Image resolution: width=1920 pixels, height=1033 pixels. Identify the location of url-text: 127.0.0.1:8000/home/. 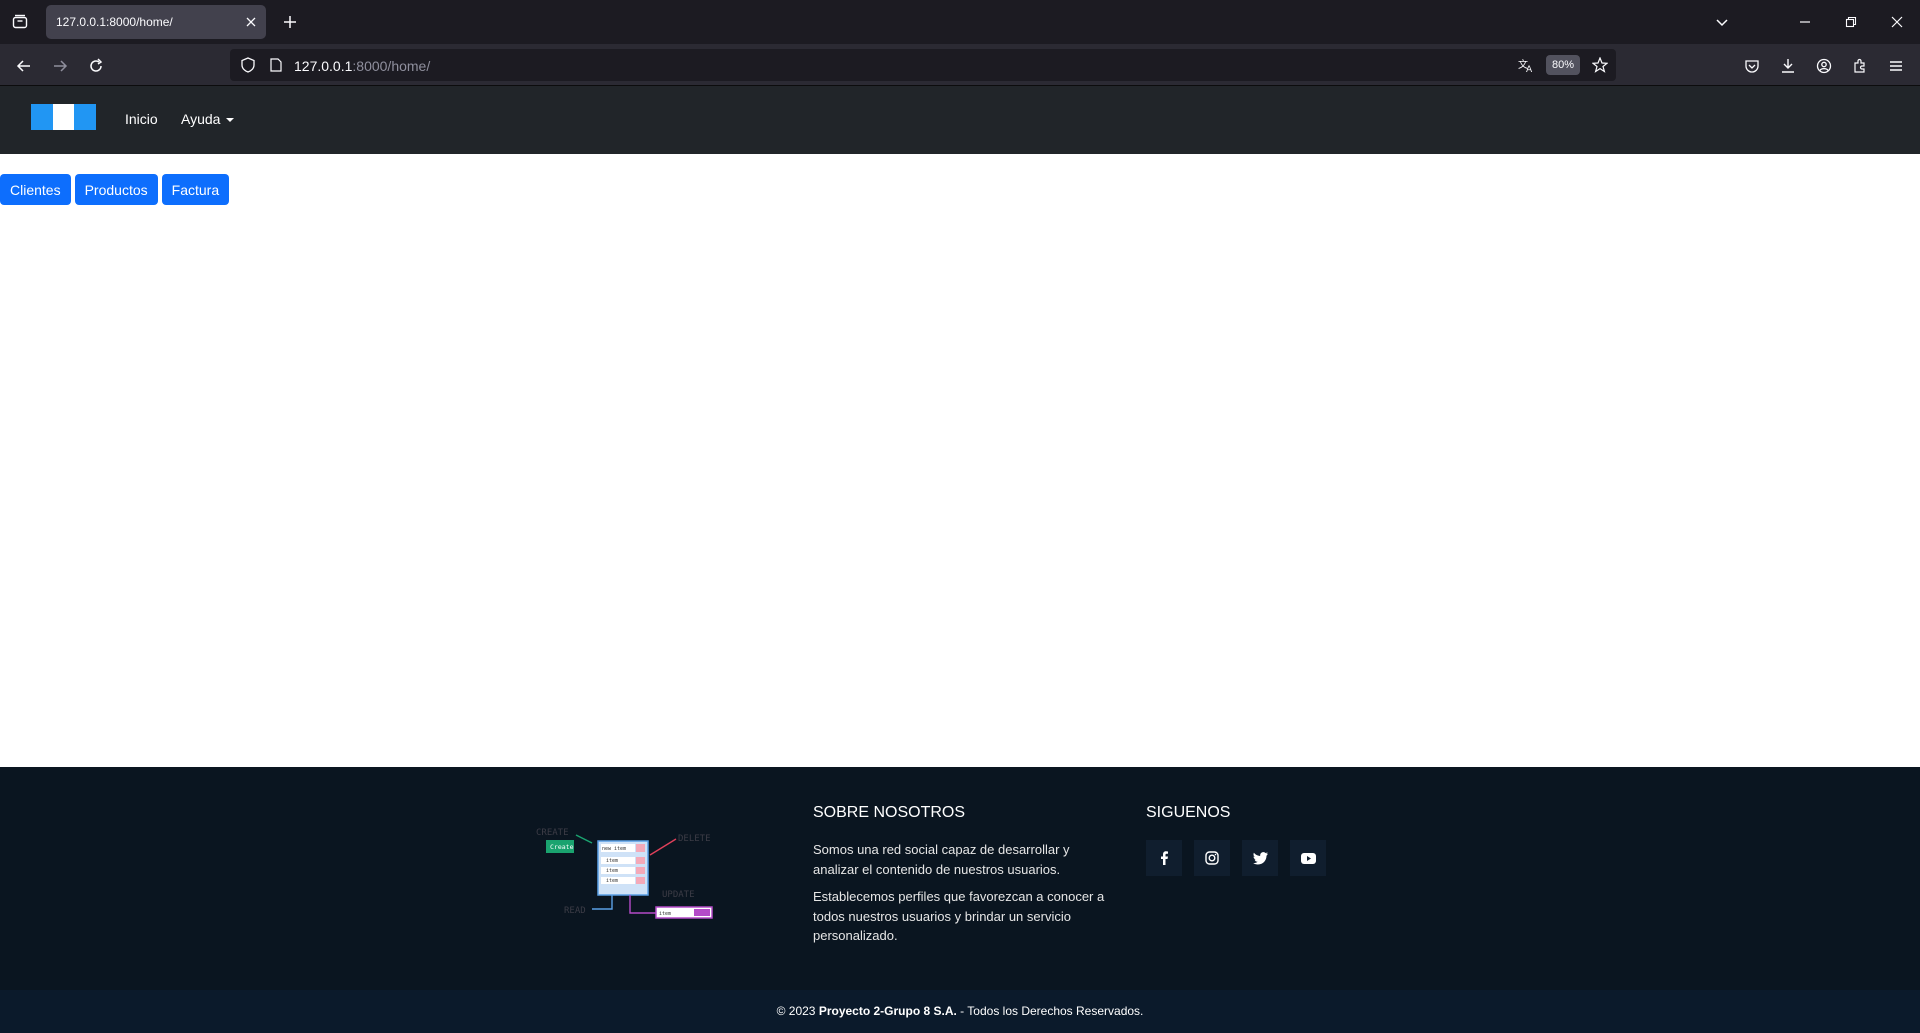
(362, 66).